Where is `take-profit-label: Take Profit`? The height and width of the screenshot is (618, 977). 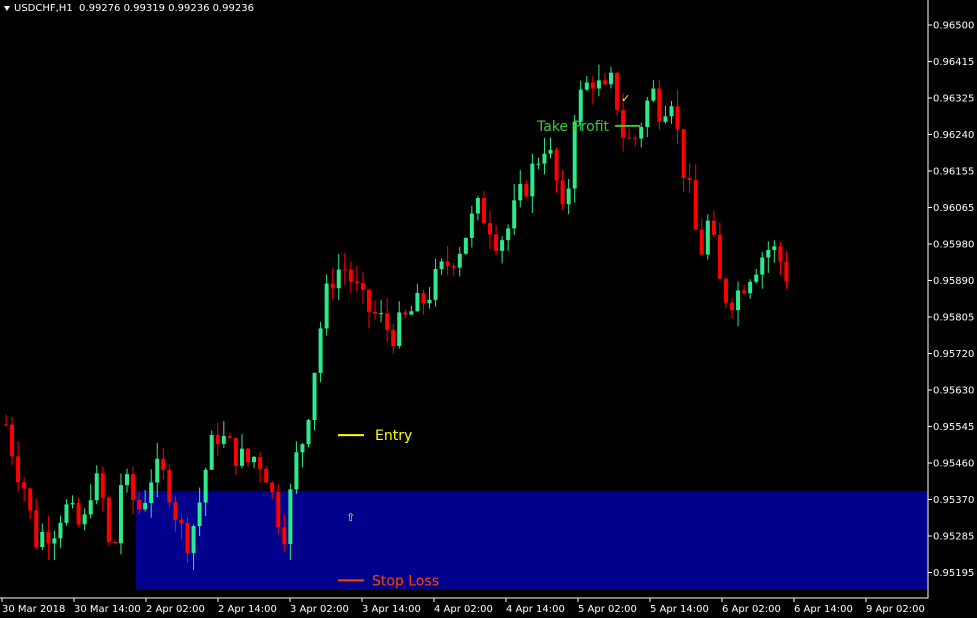 take-profit-label: Take Profit is located at coordinates (573, 127).